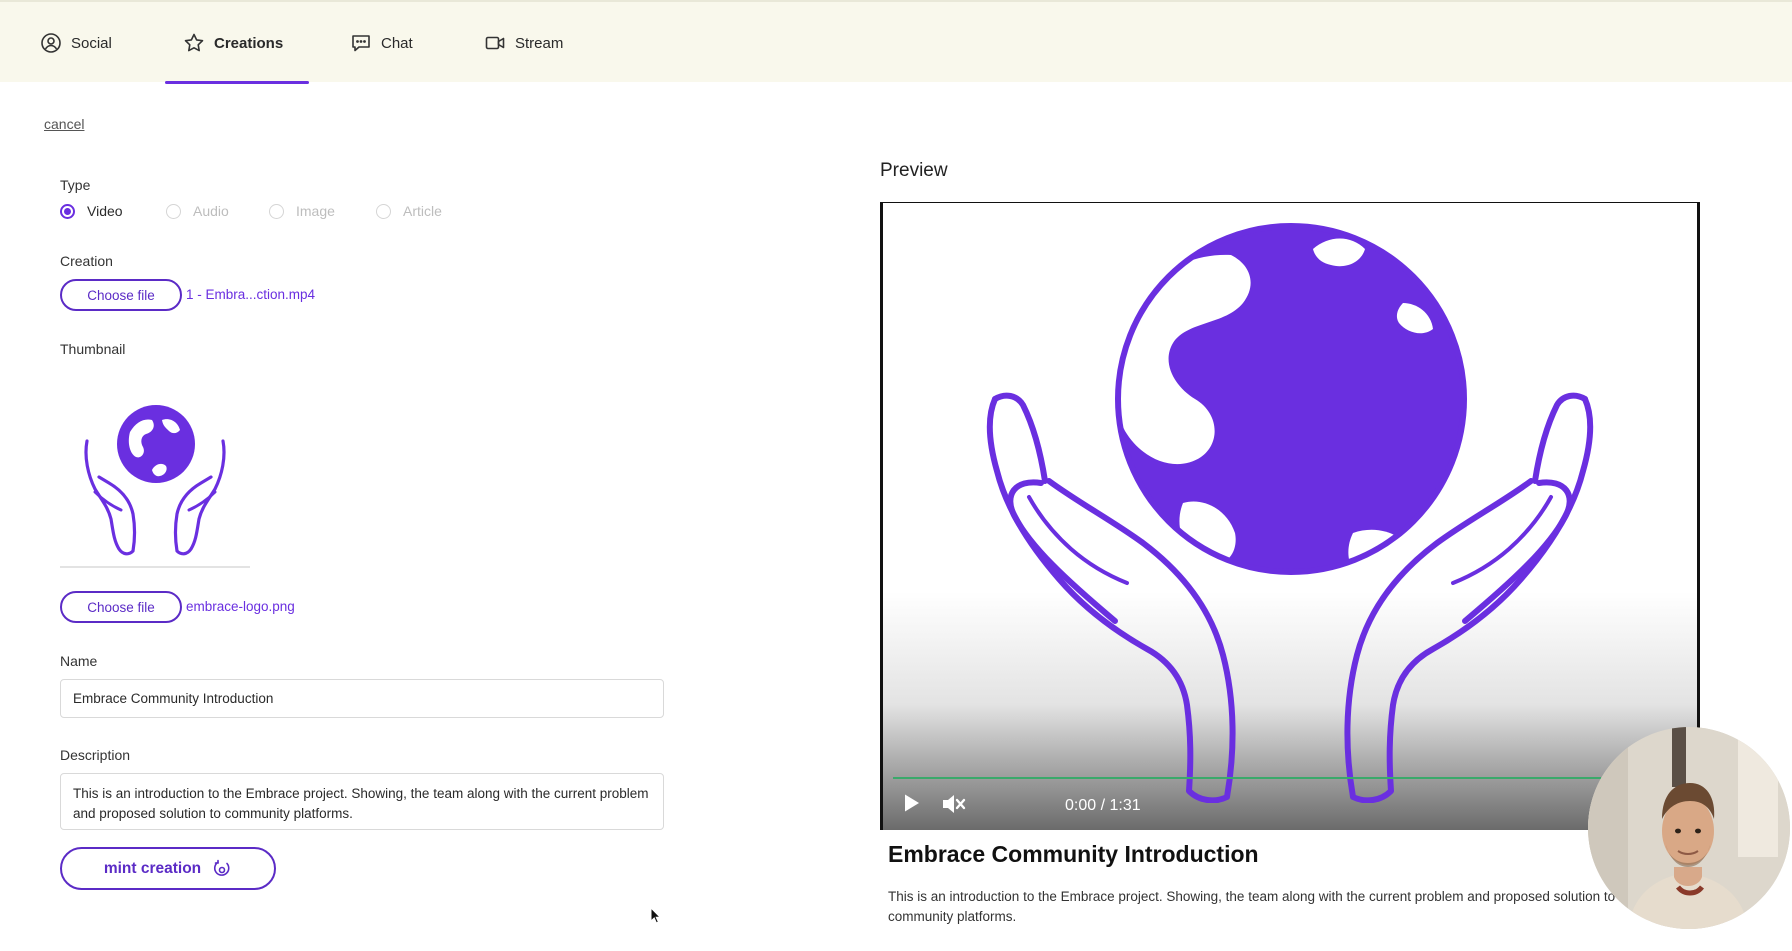  I want to click on tab-social: Social, so click(76, 43).